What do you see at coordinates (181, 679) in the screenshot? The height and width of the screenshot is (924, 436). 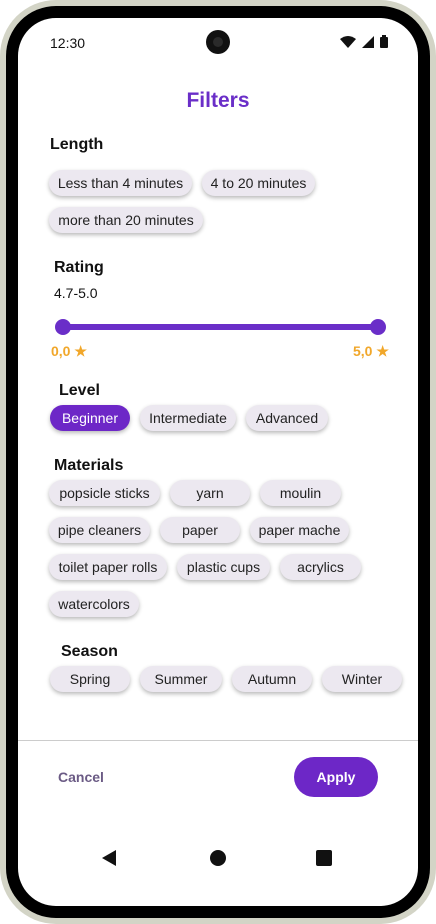 I see `chip-summer: Summer` at bounding box center [181, 679].